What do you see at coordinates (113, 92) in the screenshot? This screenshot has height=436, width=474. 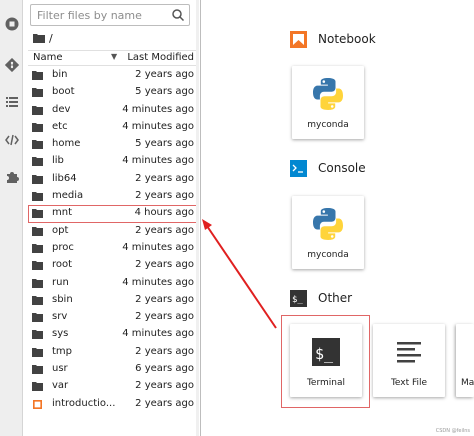 I see `file-row: boot 5 years ago` at bounding box center [113, 92].